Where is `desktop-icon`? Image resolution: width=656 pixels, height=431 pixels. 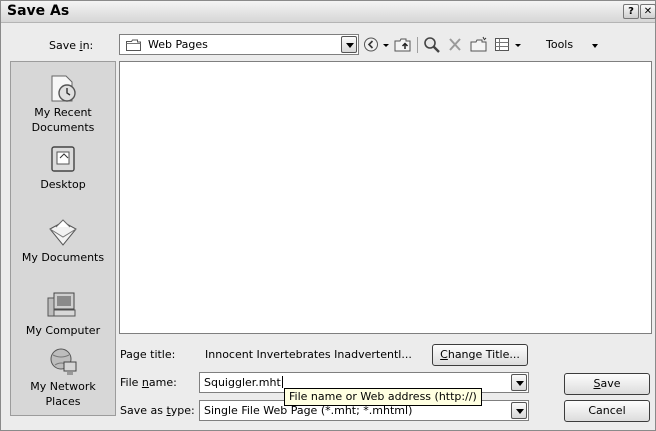 desktop-icon is located at coordinates (63, 159).